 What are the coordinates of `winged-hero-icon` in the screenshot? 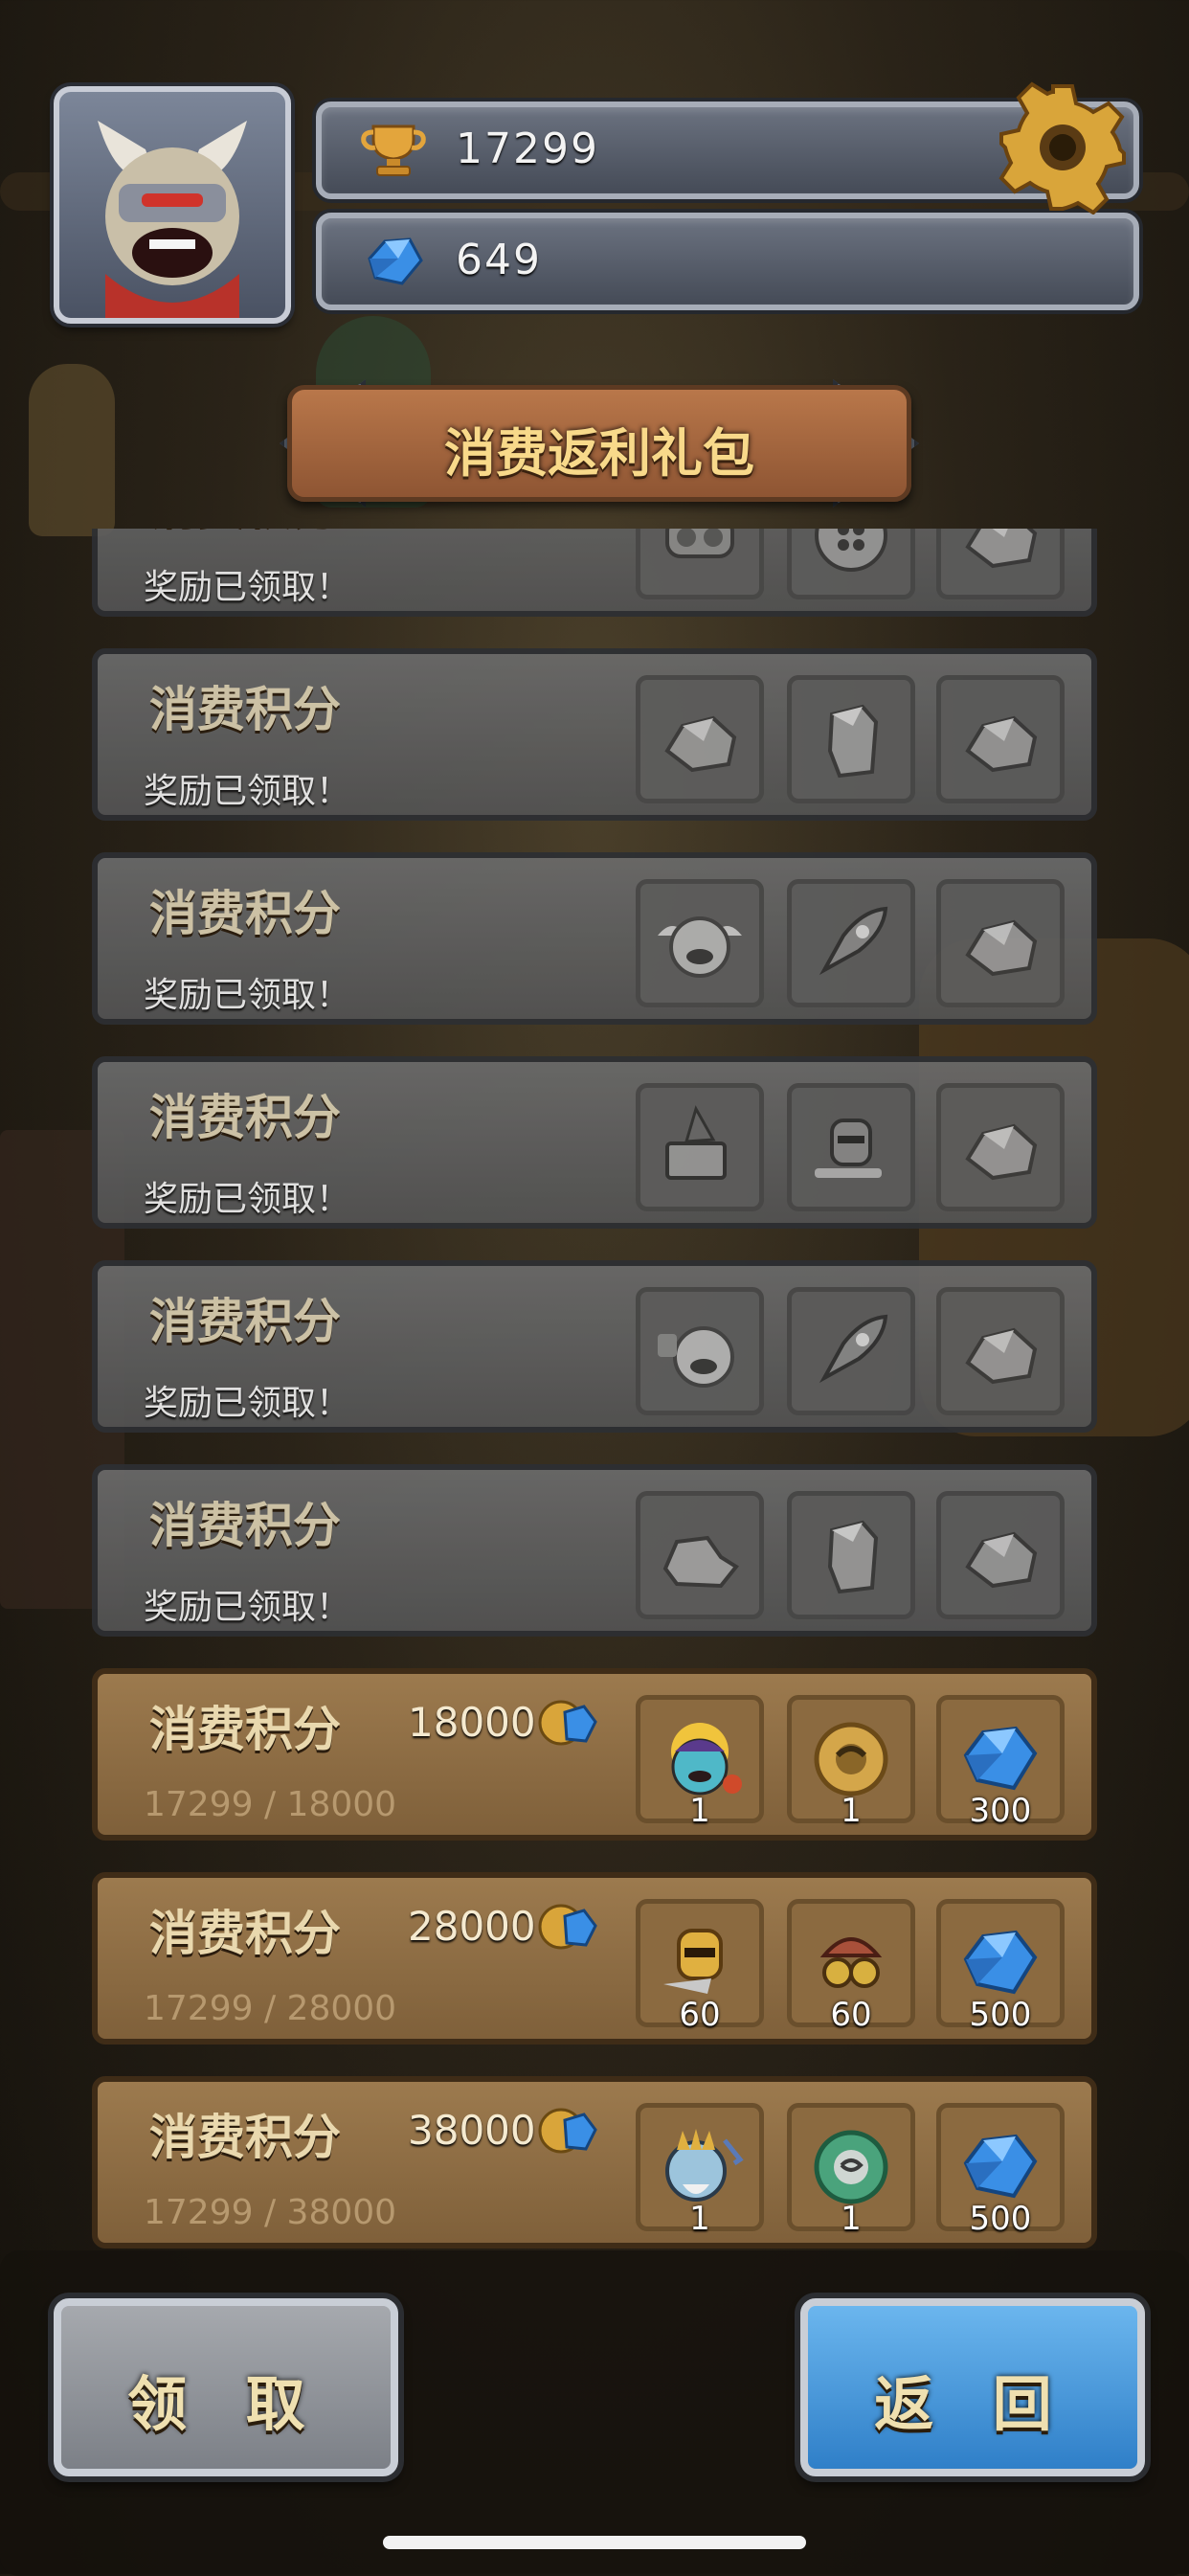 It's located at (700, 947).